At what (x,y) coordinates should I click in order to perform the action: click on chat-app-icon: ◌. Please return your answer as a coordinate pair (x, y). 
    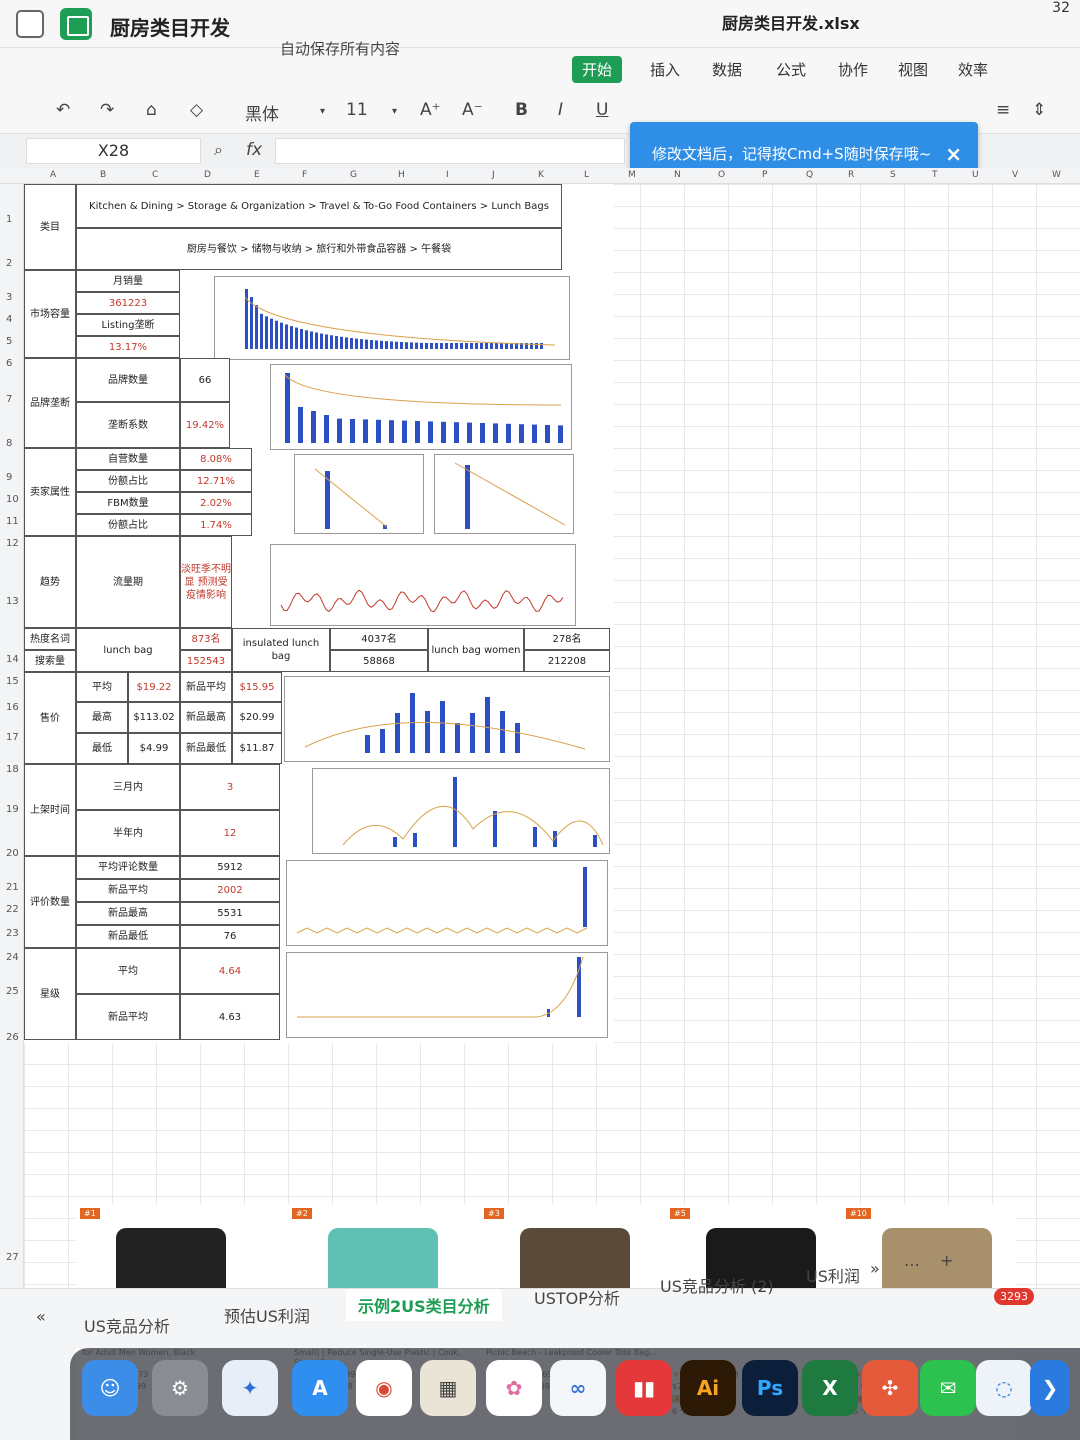
    Looking at the image, I should click on (1004, 1388).